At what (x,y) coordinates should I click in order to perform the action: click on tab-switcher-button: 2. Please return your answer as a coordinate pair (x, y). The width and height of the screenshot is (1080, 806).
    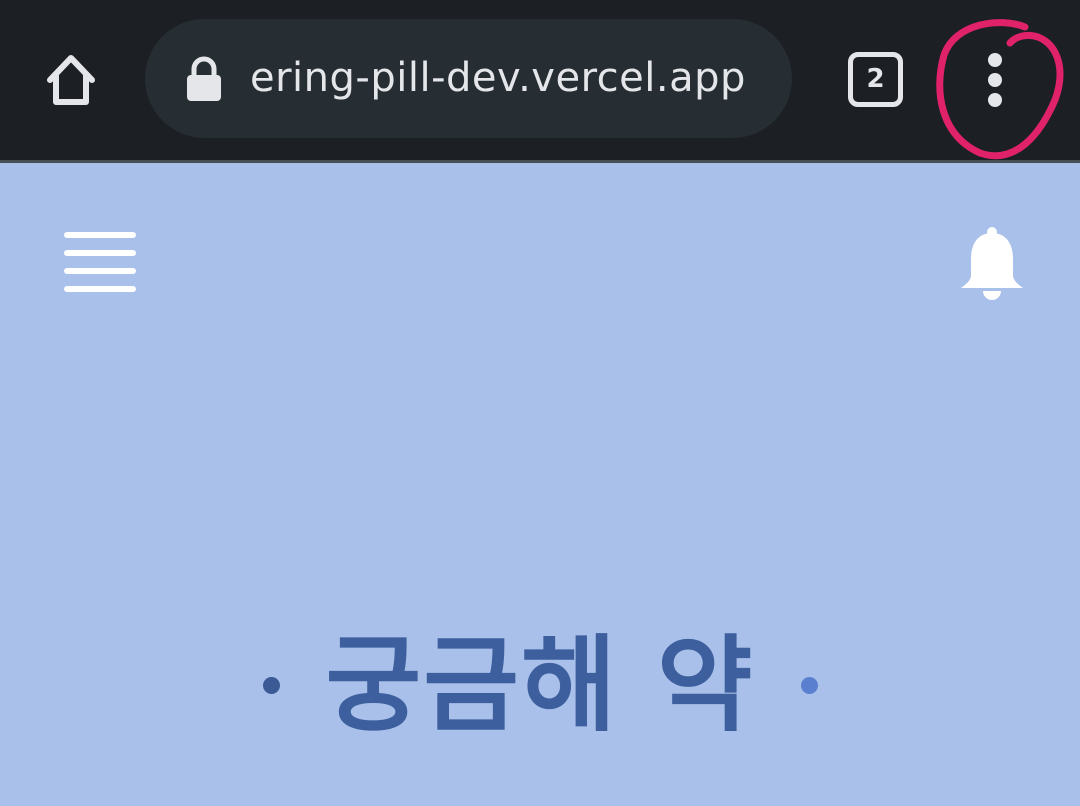
    Looking at the image, I should click on (875, 79).